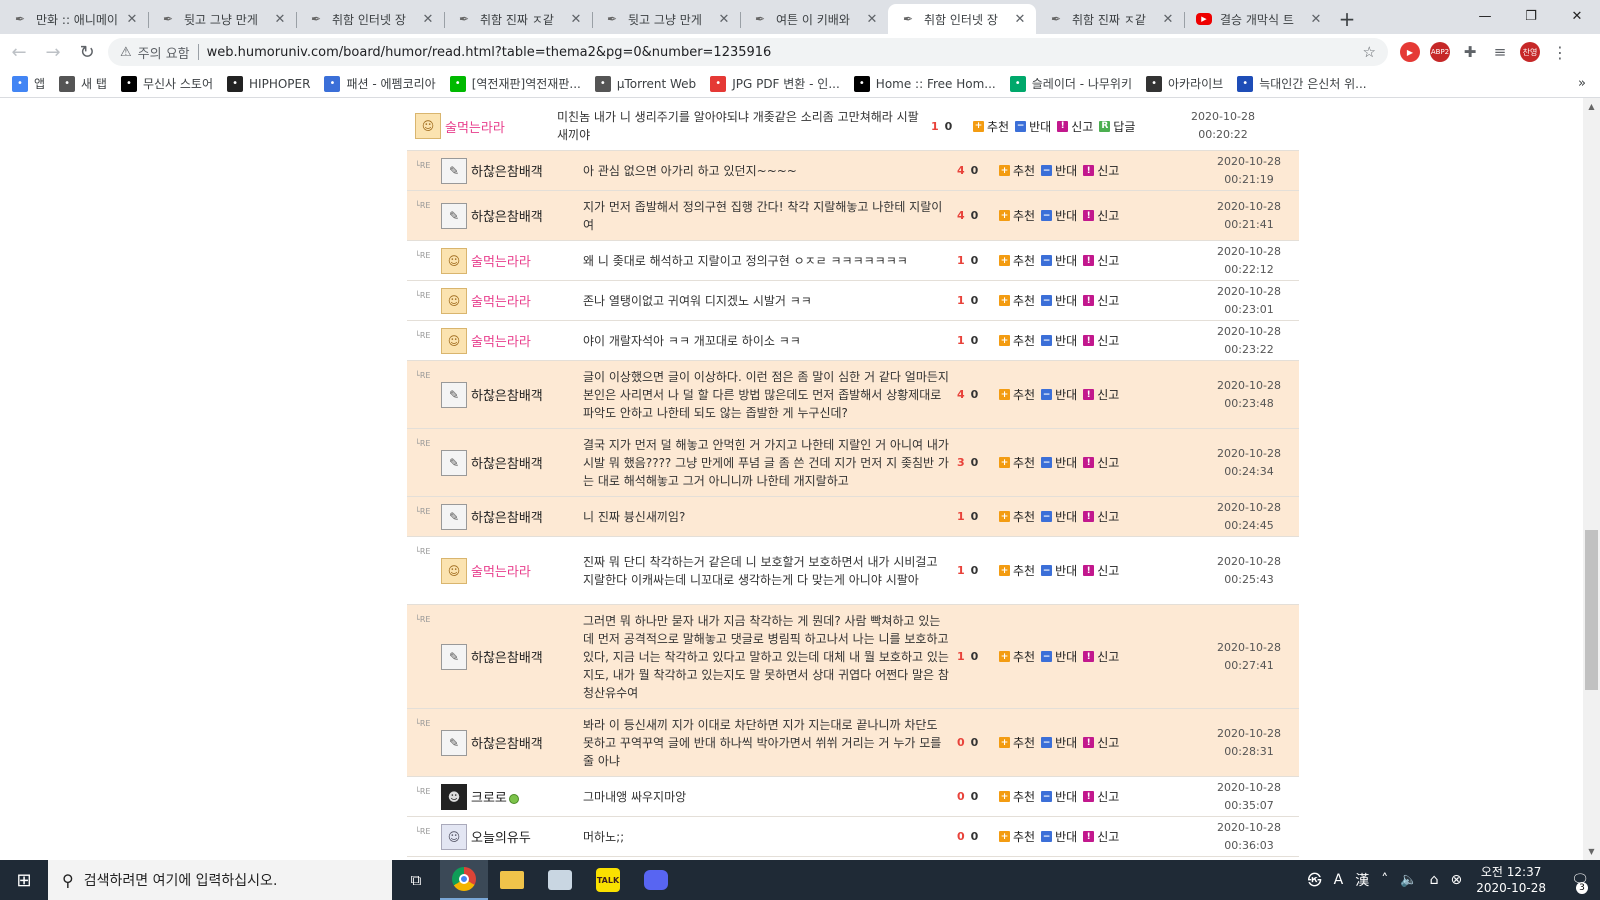 The height and width of the screenshot is (900, 1600). I want to click on disconnected-icon: ⊗, so click(1457, 880).